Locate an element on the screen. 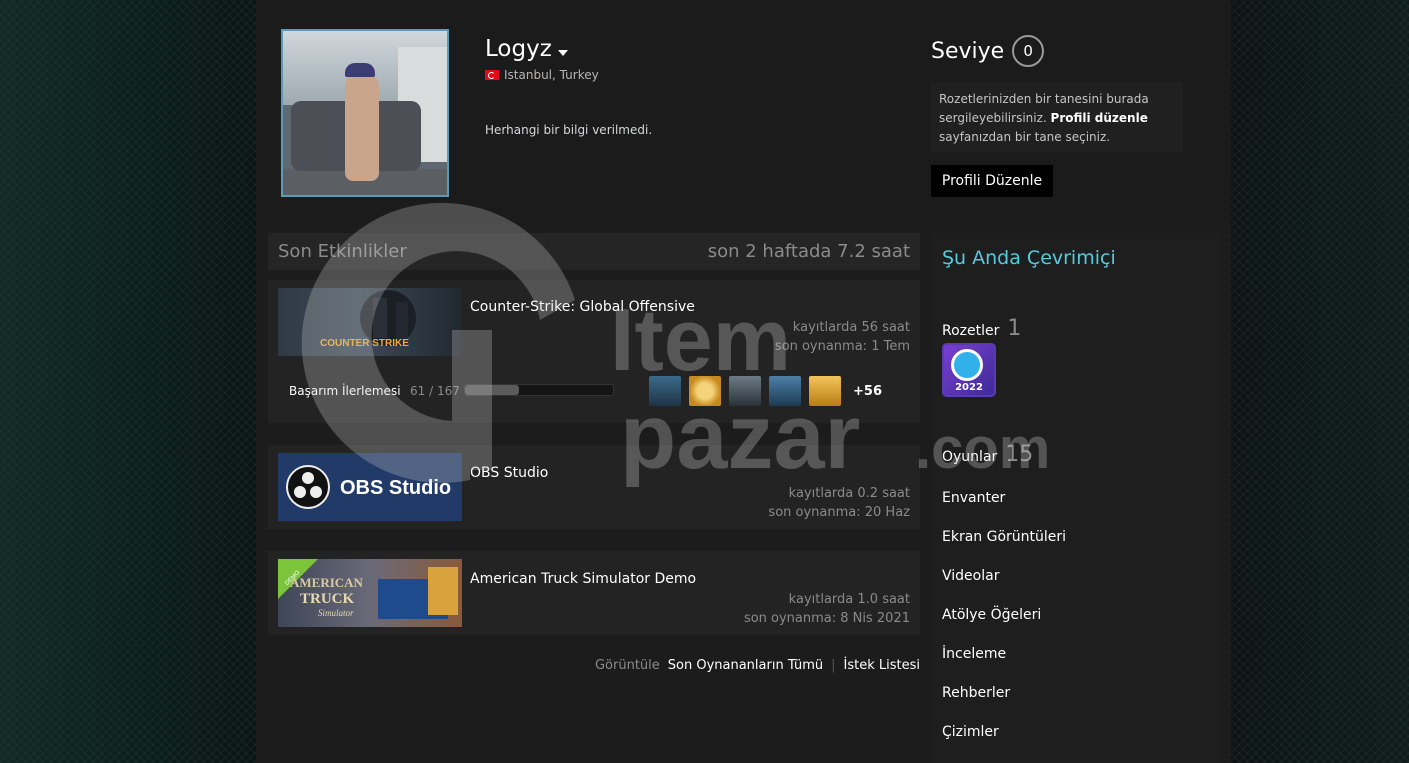 The width and height of the screenshot is (1409, 763). sidebar-link-workshop: Atölye Öğeleri is located at coordinates (991, 615).